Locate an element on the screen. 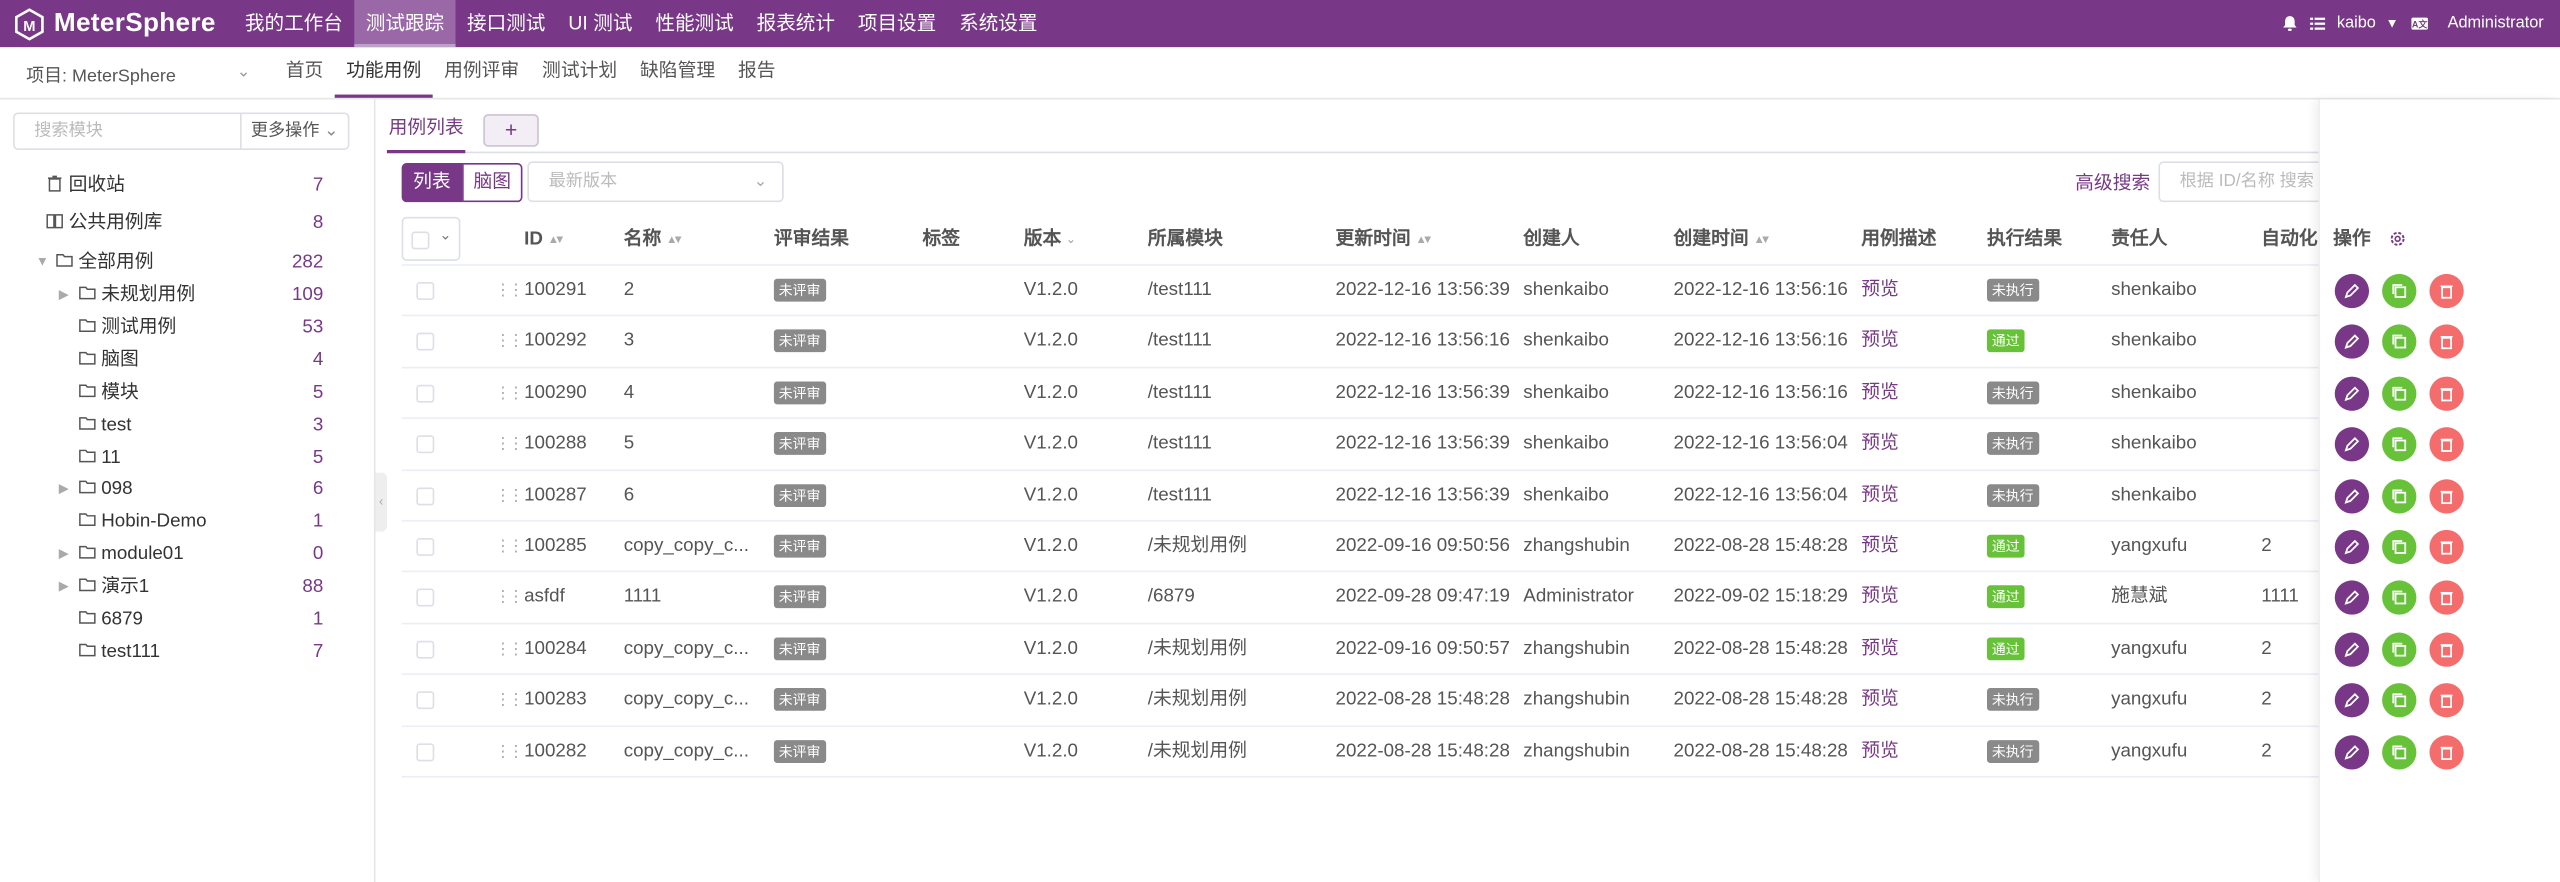  column-header: 版本 ⌄ is located at coordinates (1050, 240).